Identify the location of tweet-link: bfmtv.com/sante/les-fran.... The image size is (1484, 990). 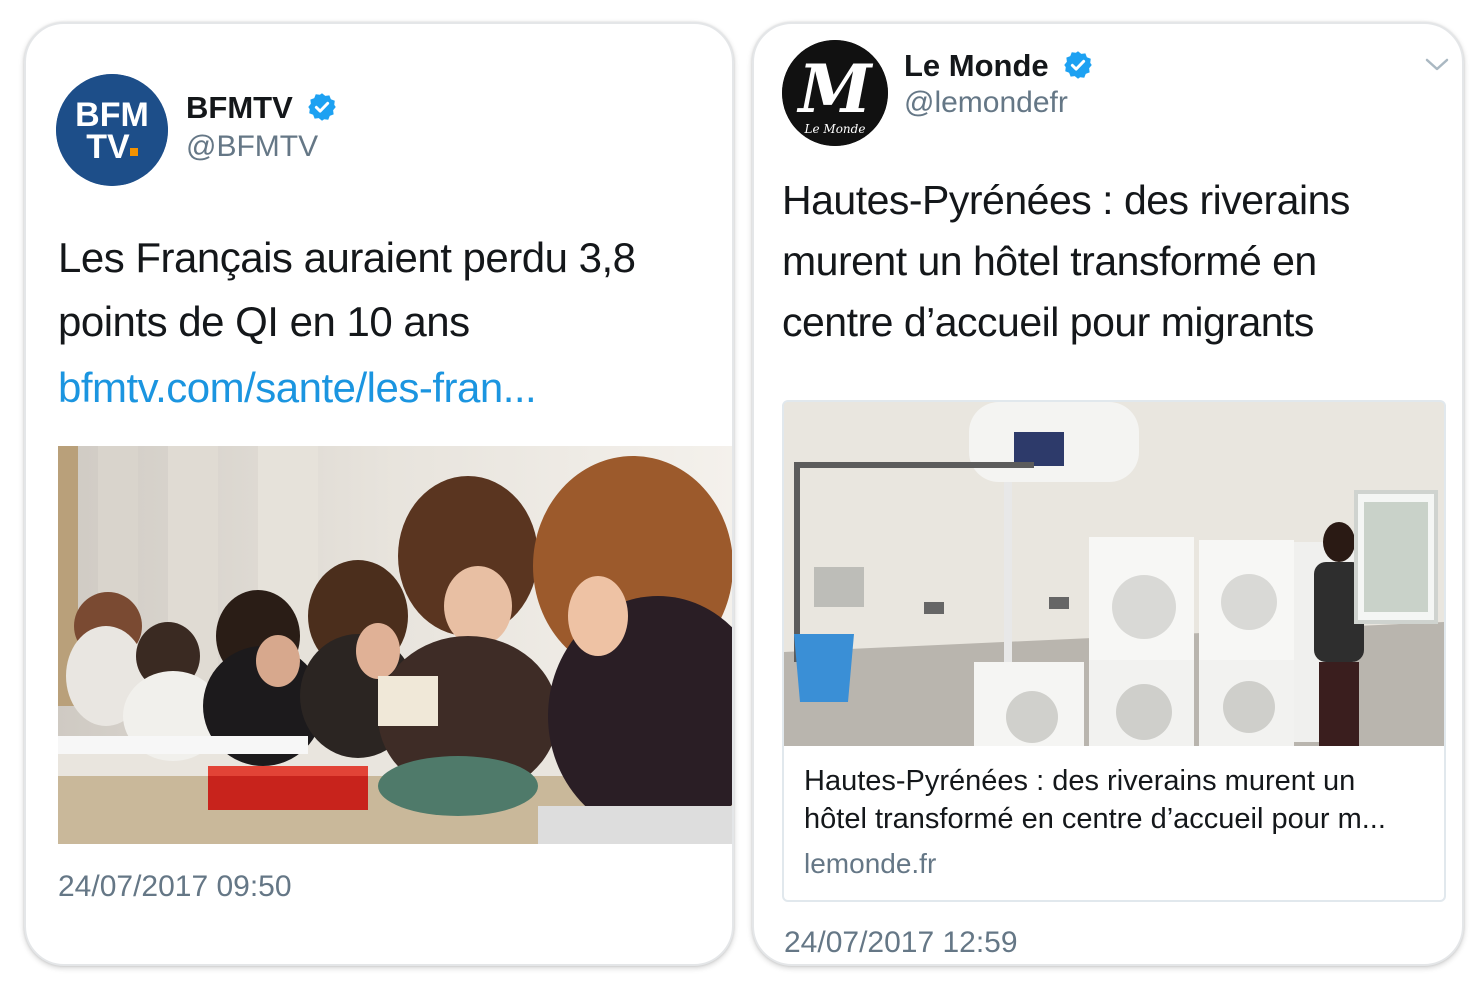
(297, 388).